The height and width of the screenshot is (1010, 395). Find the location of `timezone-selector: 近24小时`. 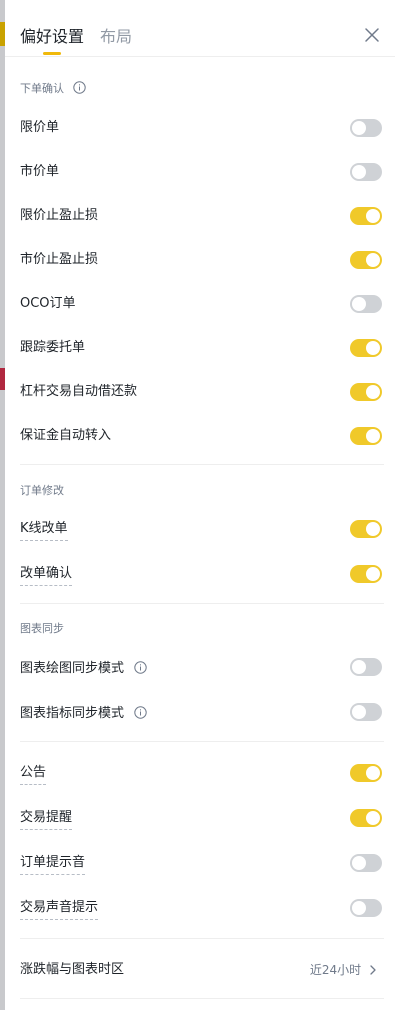

timezone-selector: 近24小时 is located at coordinates (343, 970).